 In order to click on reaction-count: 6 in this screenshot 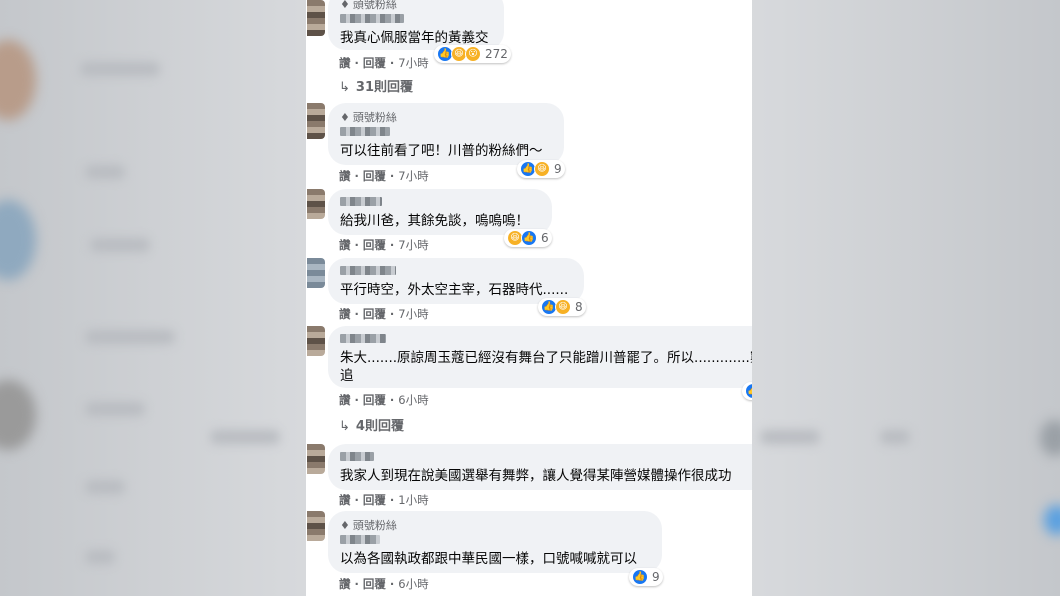, I will do `click(545, 238)`.